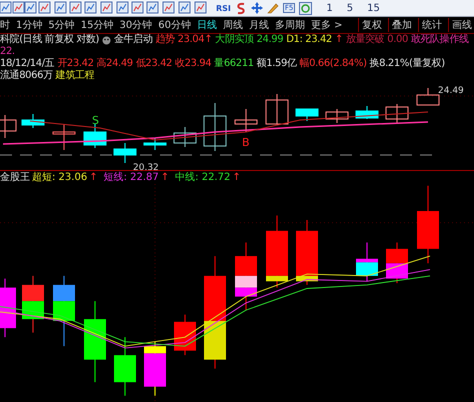  Describe the element at coordinates (460, 25) in the screenshot. I see `toolbar-tab: 画线` at that location.